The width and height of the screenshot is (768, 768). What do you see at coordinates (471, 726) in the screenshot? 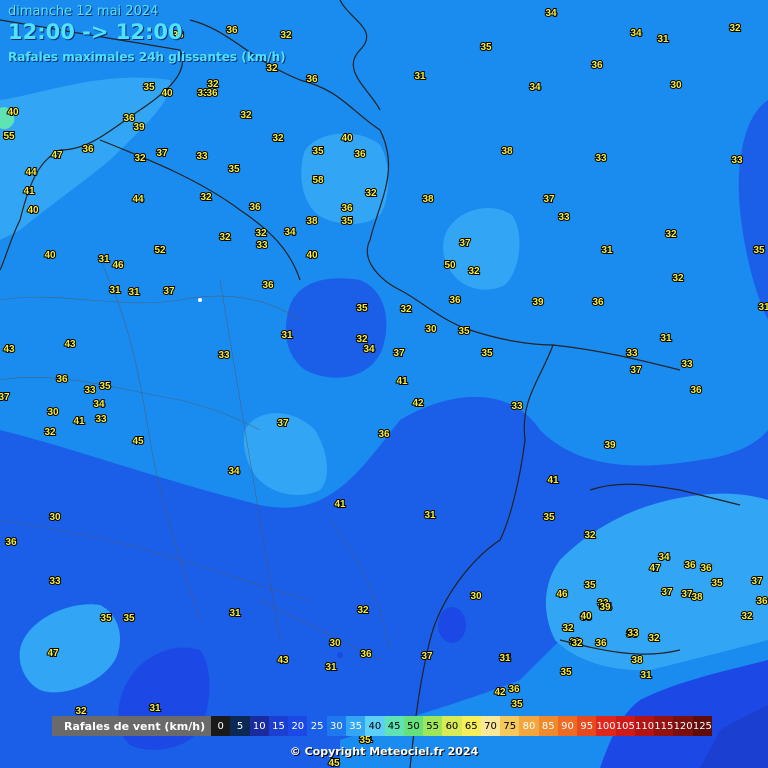
I see `legend-bin: 65` at bounding box center [471, 726].